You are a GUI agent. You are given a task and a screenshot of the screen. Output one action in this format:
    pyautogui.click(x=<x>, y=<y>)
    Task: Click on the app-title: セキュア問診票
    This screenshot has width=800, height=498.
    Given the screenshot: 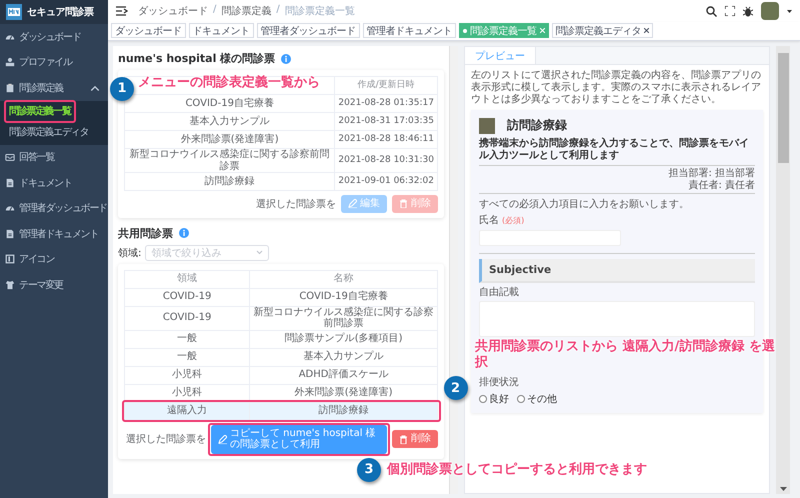 What is the action you would take?
    pyautogui.click(x=60, y=12)
    